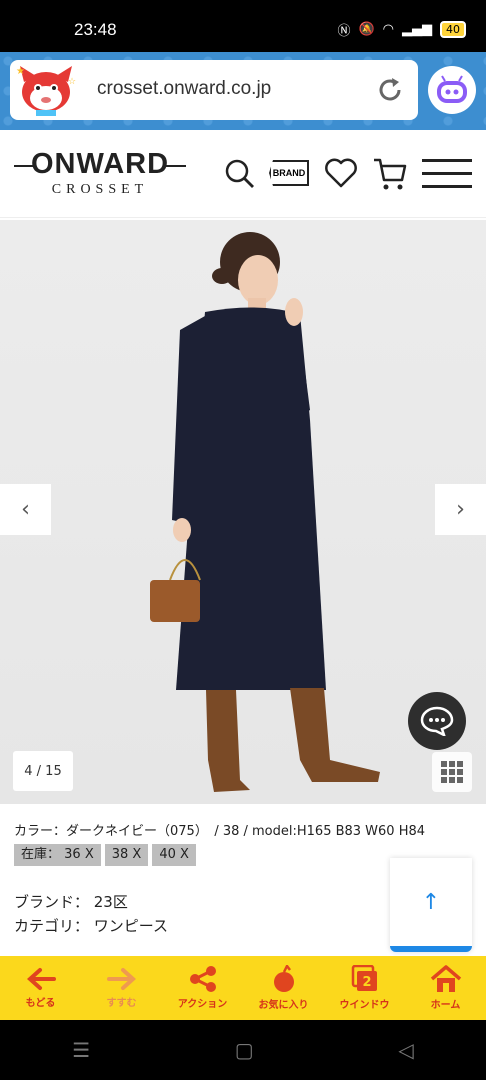  What do you see at coordinates (43, 771) in the screenshot?
I see `gallery-counter: 4 / 15` at bounding box center [43, 771].